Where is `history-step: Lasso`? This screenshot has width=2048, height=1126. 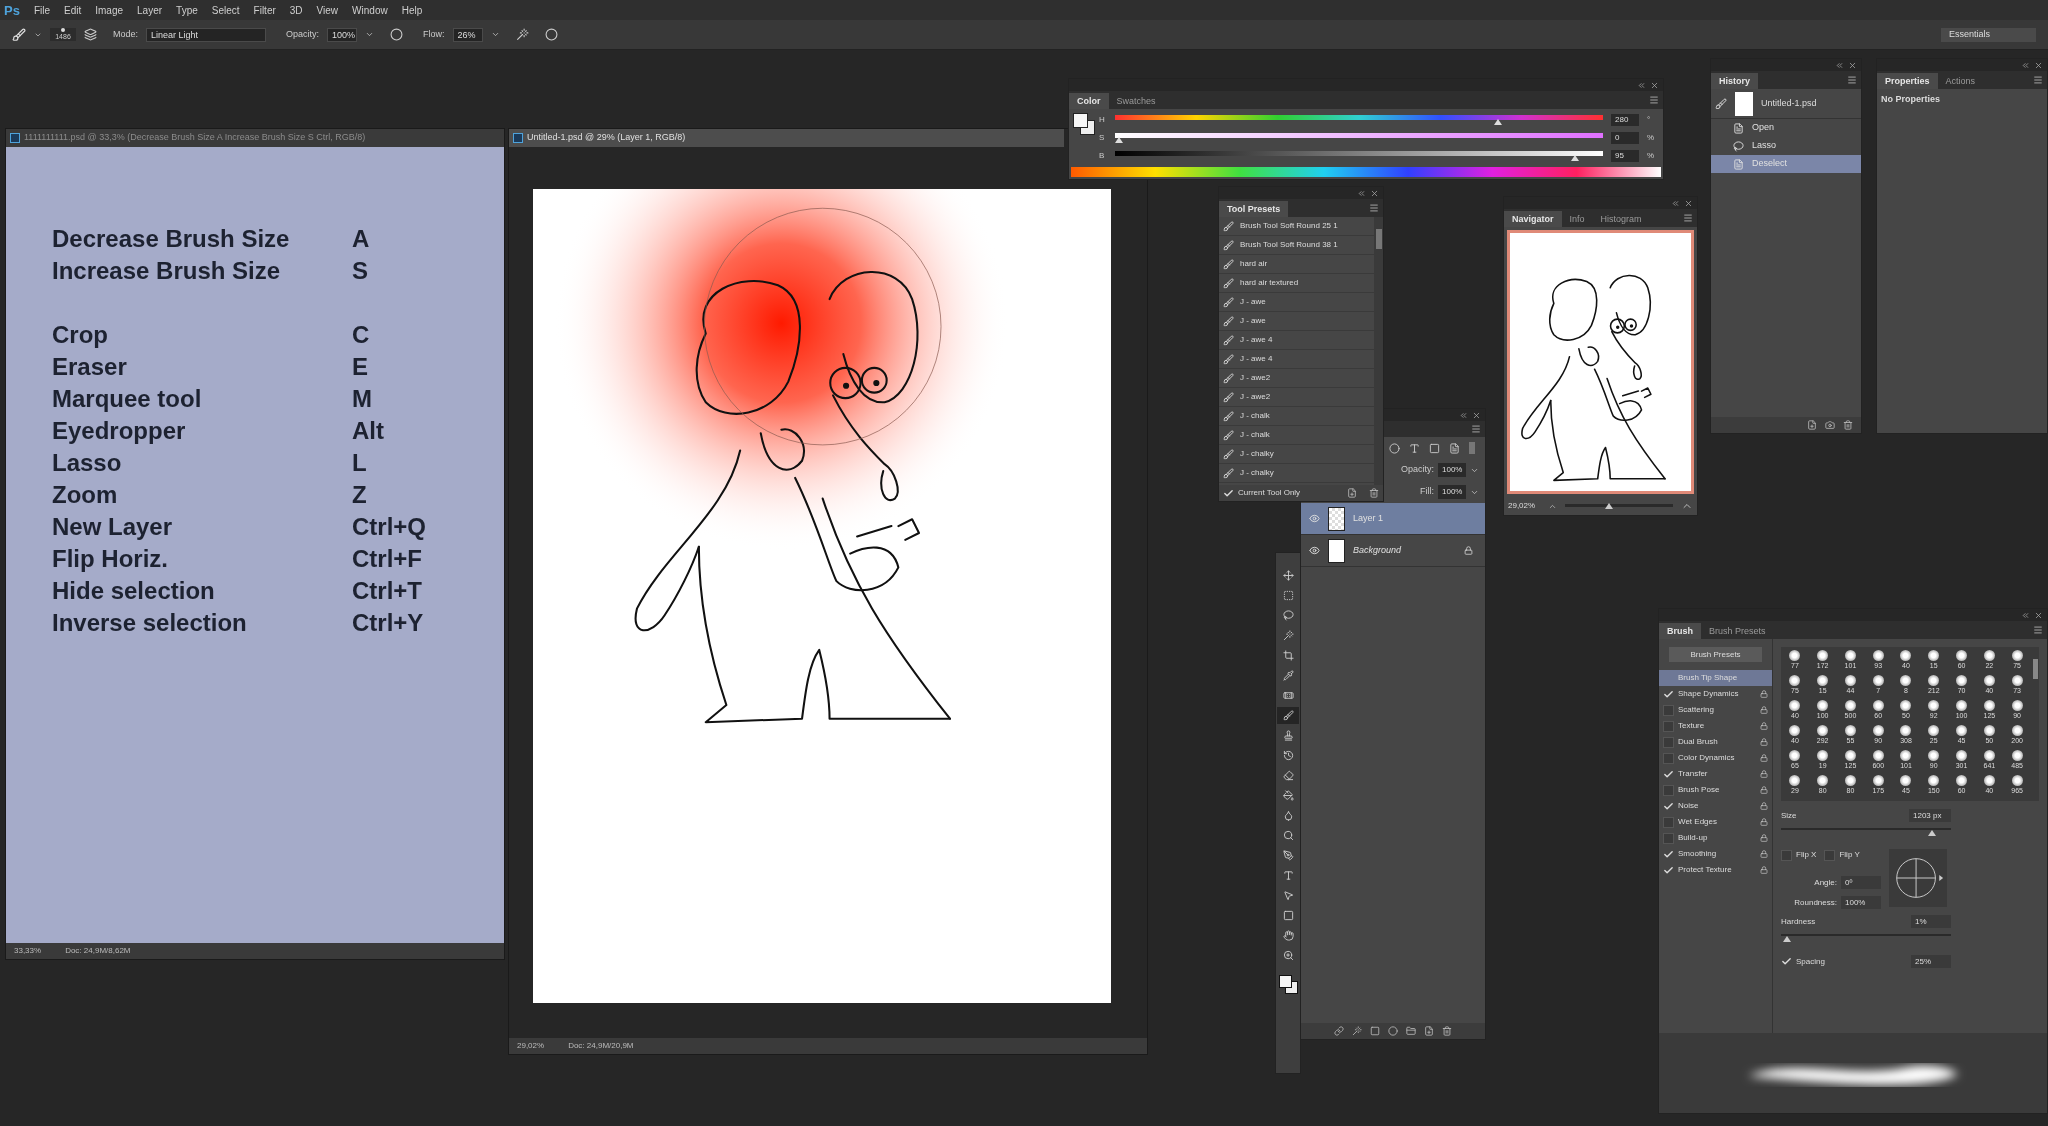
history-step: Lasso is located at coordinates (1786, 146).